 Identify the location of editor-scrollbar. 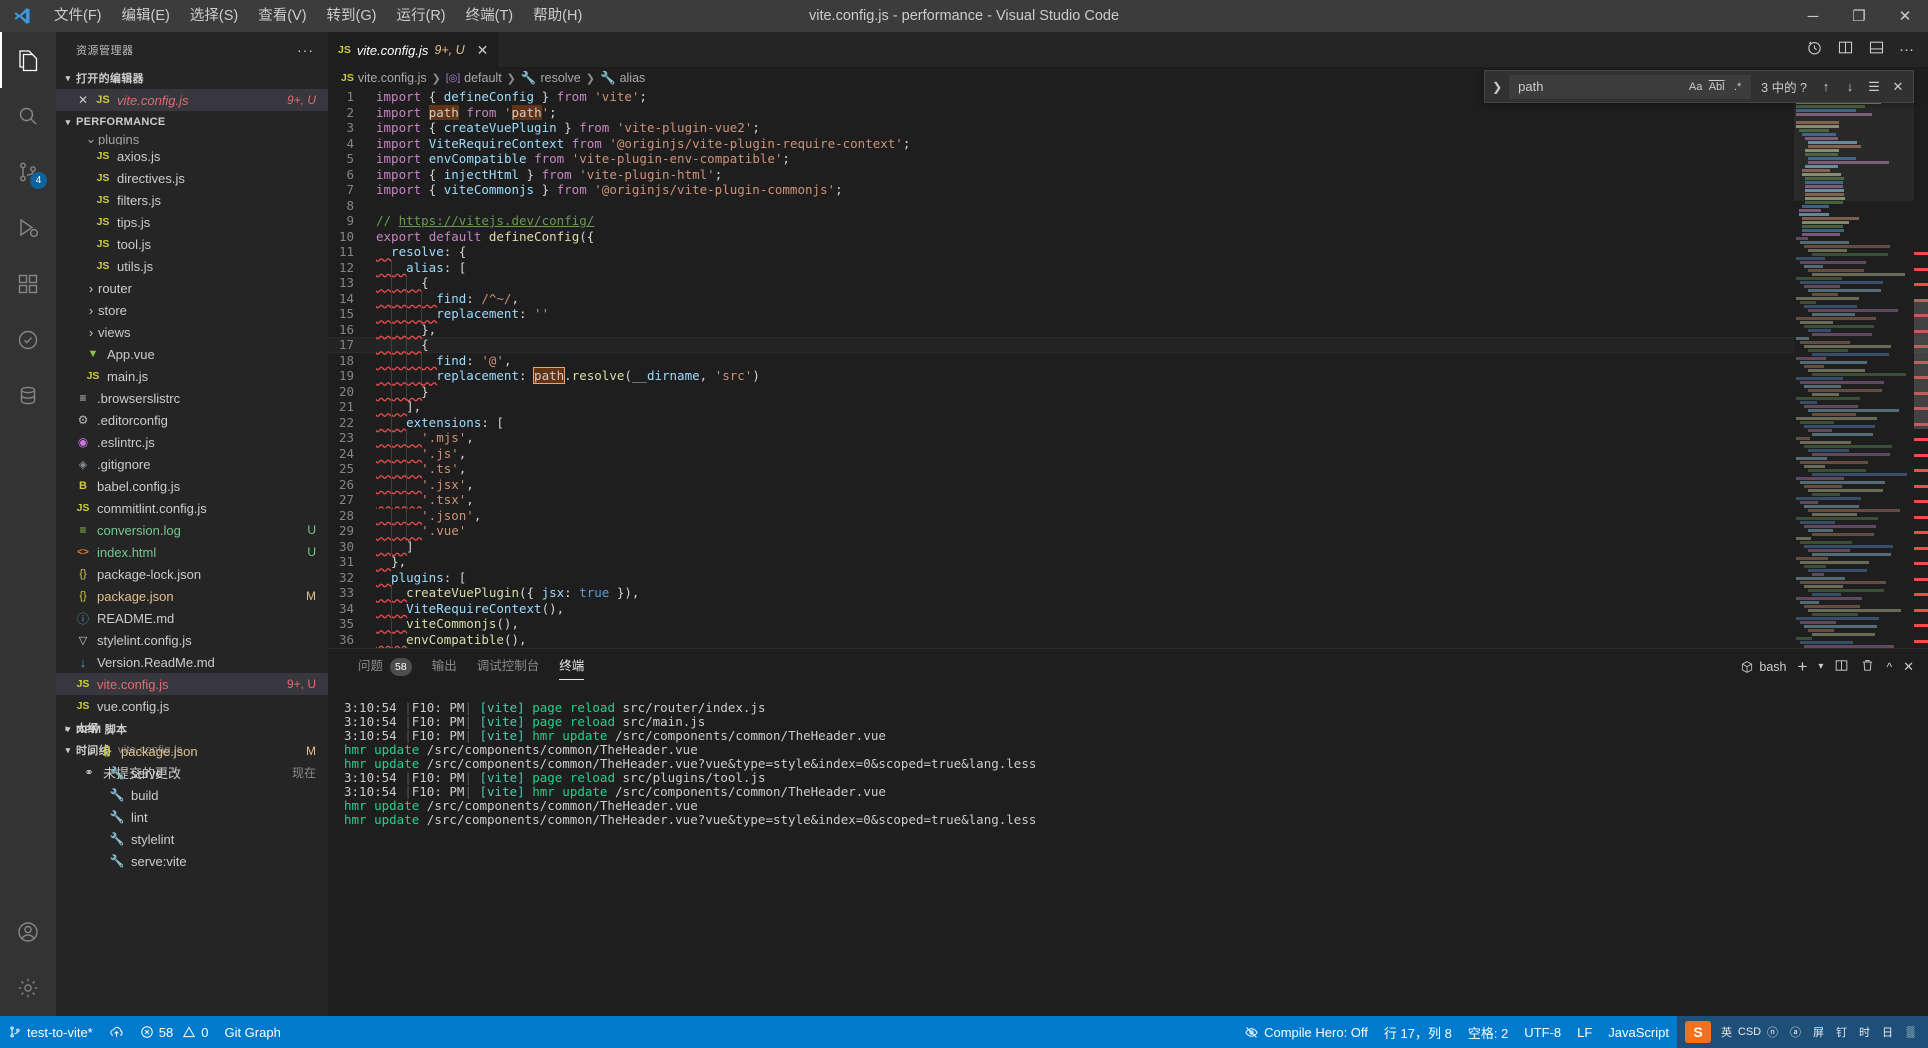
(1921, 382).